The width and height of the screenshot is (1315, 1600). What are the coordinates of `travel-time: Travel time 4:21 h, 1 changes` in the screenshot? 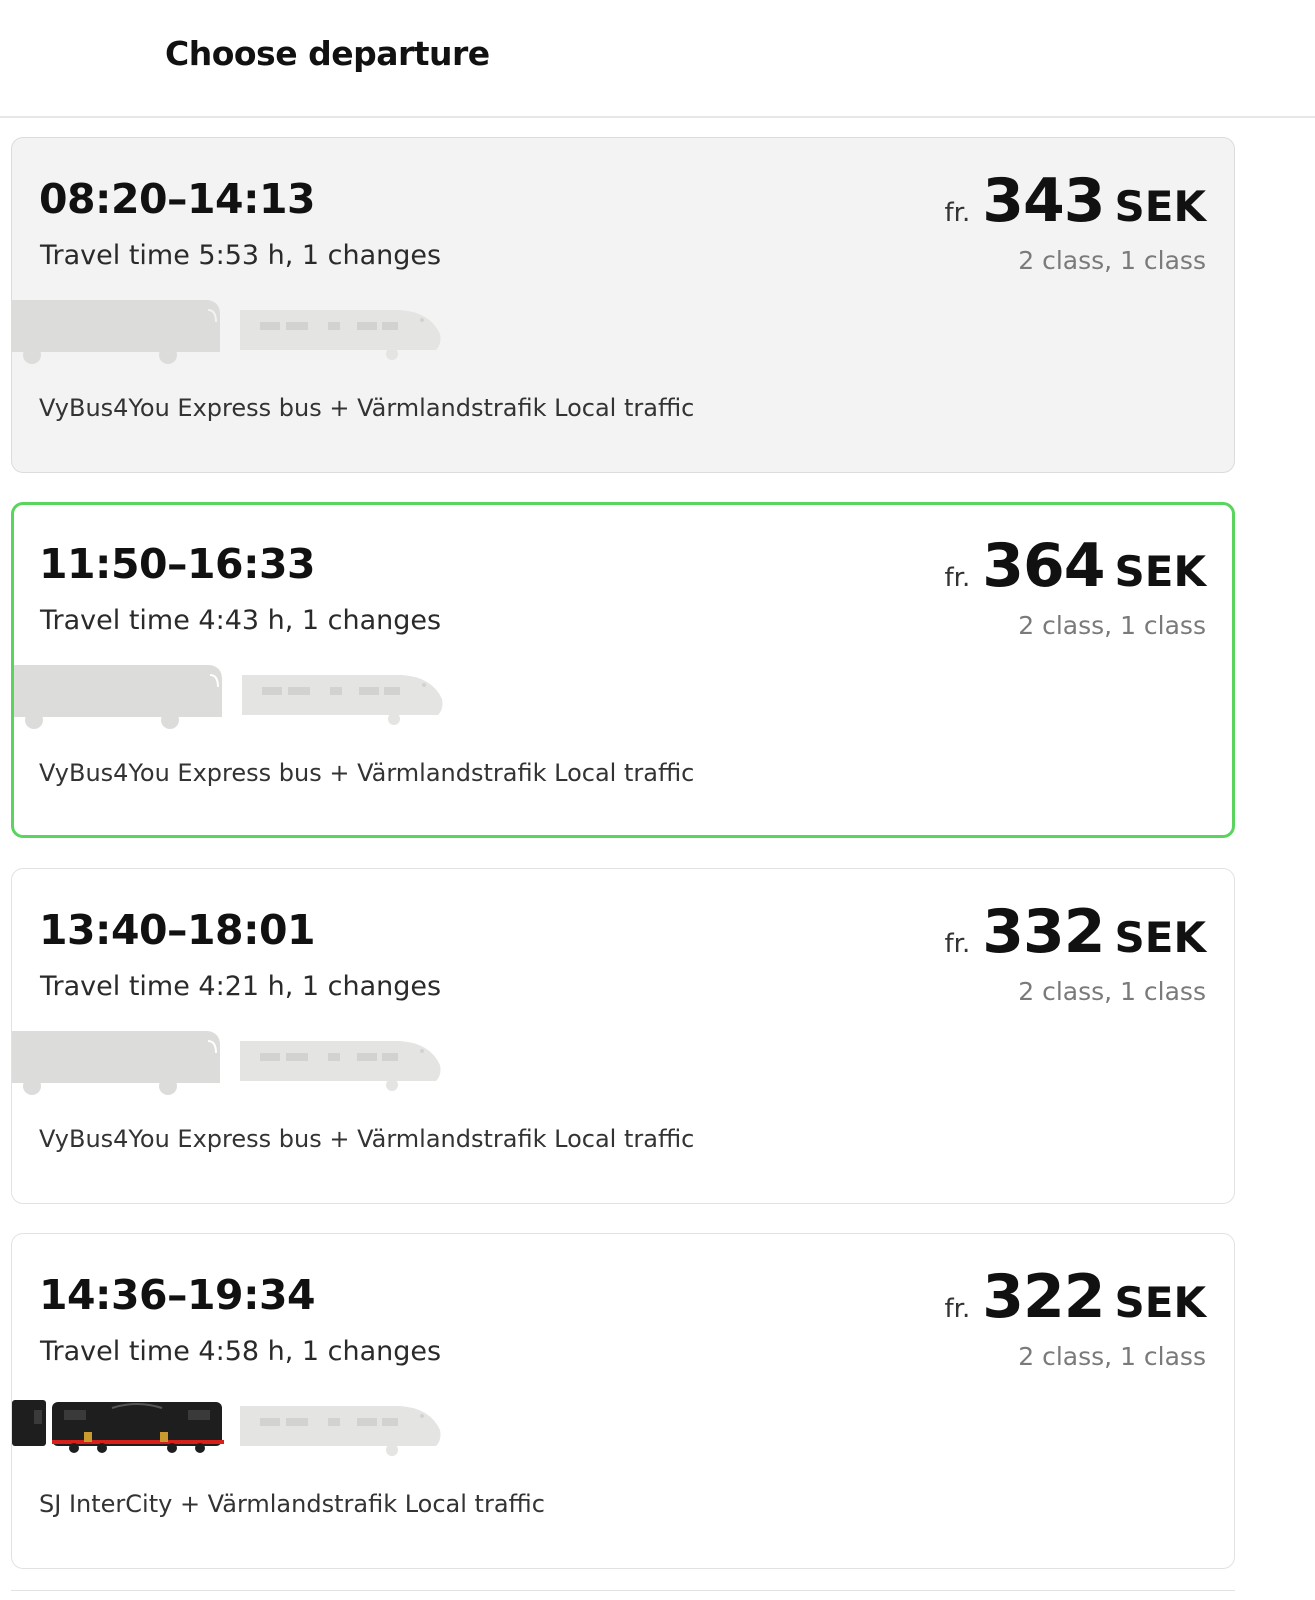 It's located at (241, 986).